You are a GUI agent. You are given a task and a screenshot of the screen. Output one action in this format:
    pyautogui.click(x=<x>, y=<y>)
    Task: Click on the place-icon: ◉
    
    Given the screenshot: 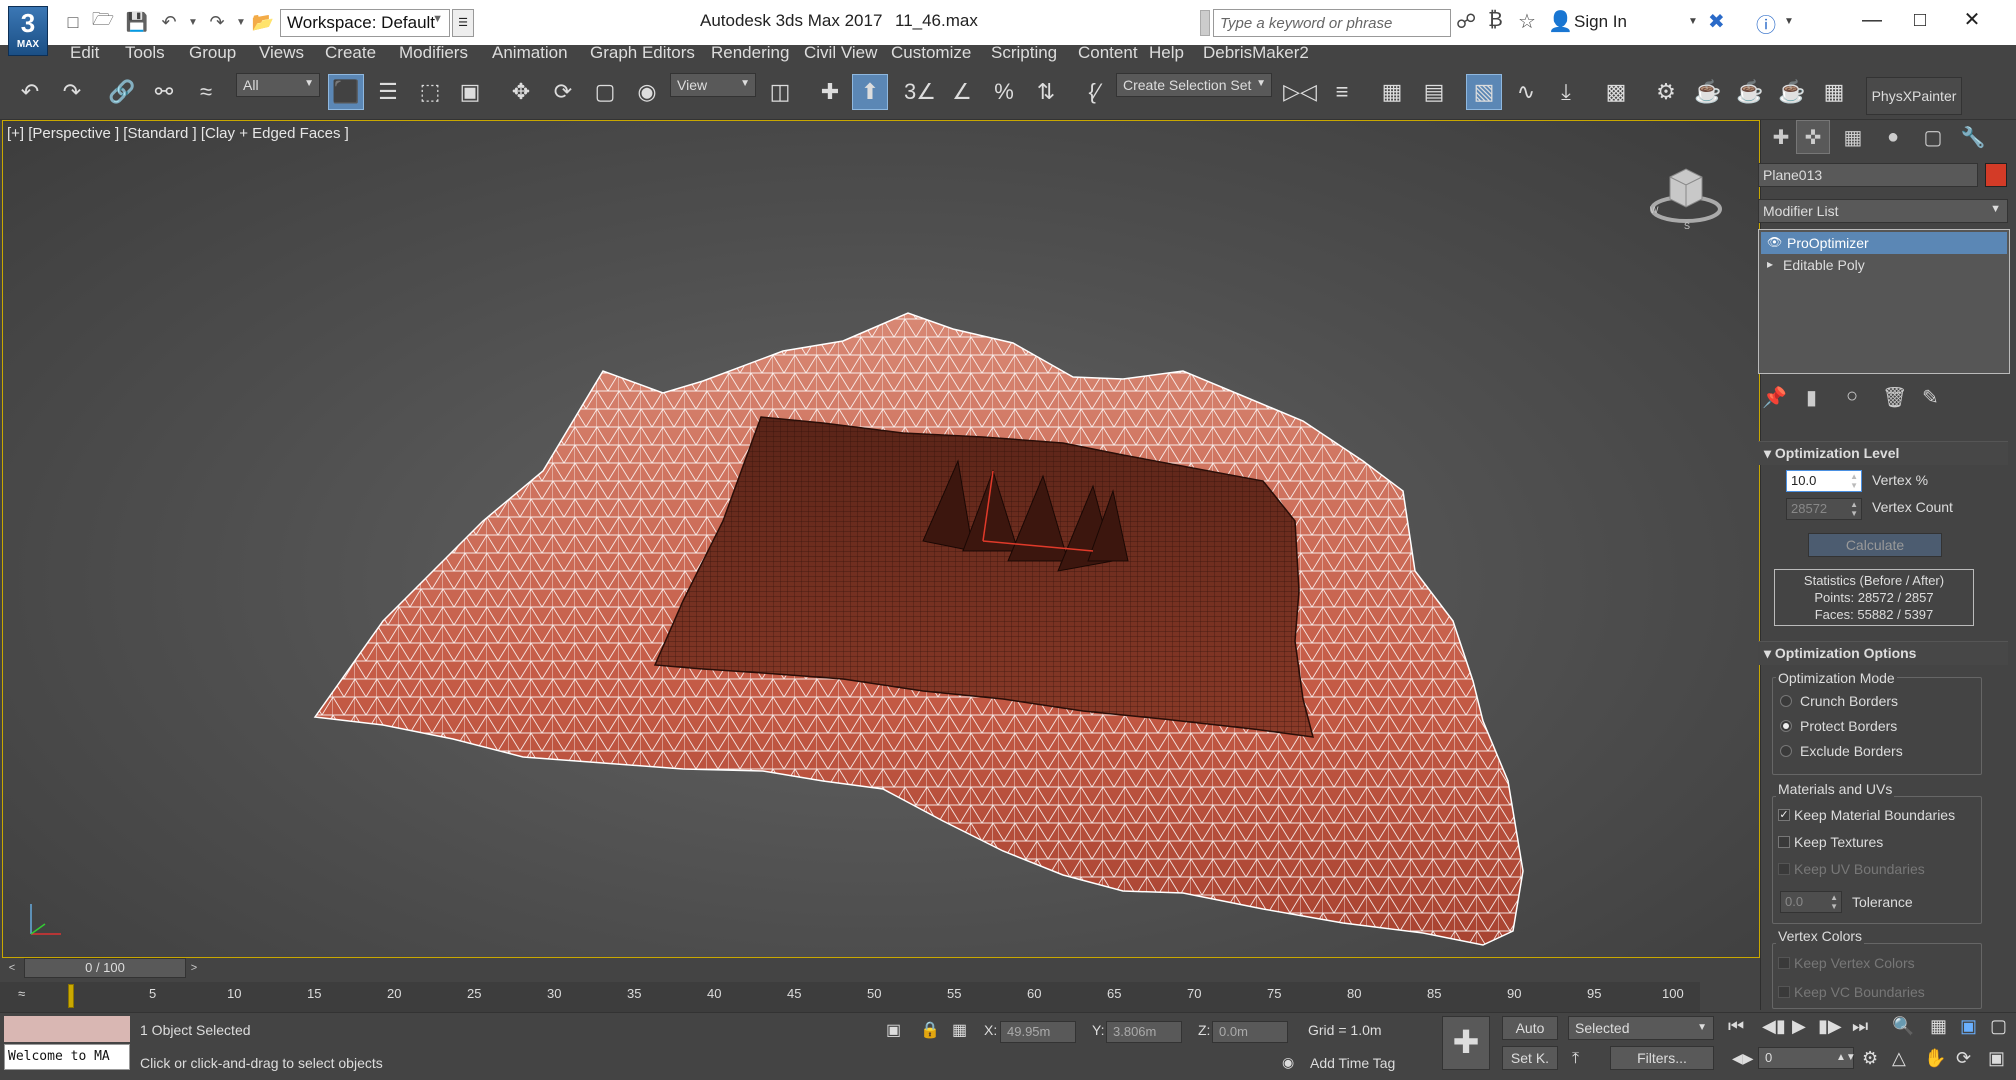 What is the action you would take?
    pyautogui.click(x=647, y=92)
    